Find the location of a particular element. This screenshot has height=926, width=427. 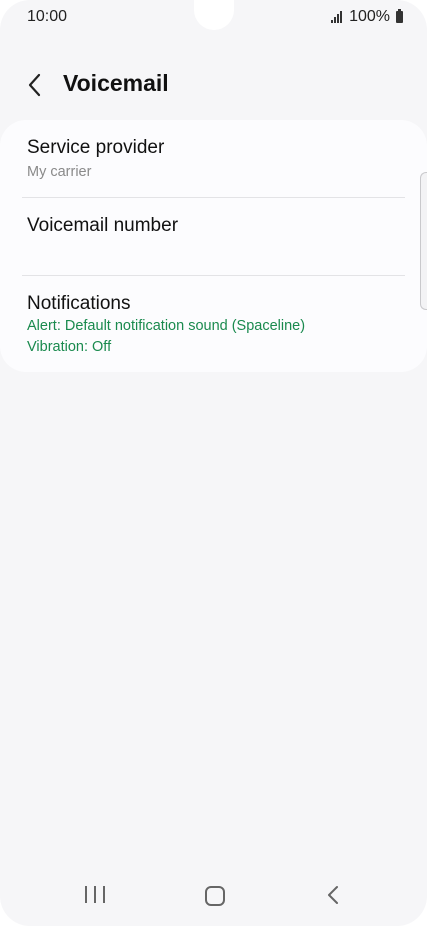

back-icon is located at coordinates (334, 895).